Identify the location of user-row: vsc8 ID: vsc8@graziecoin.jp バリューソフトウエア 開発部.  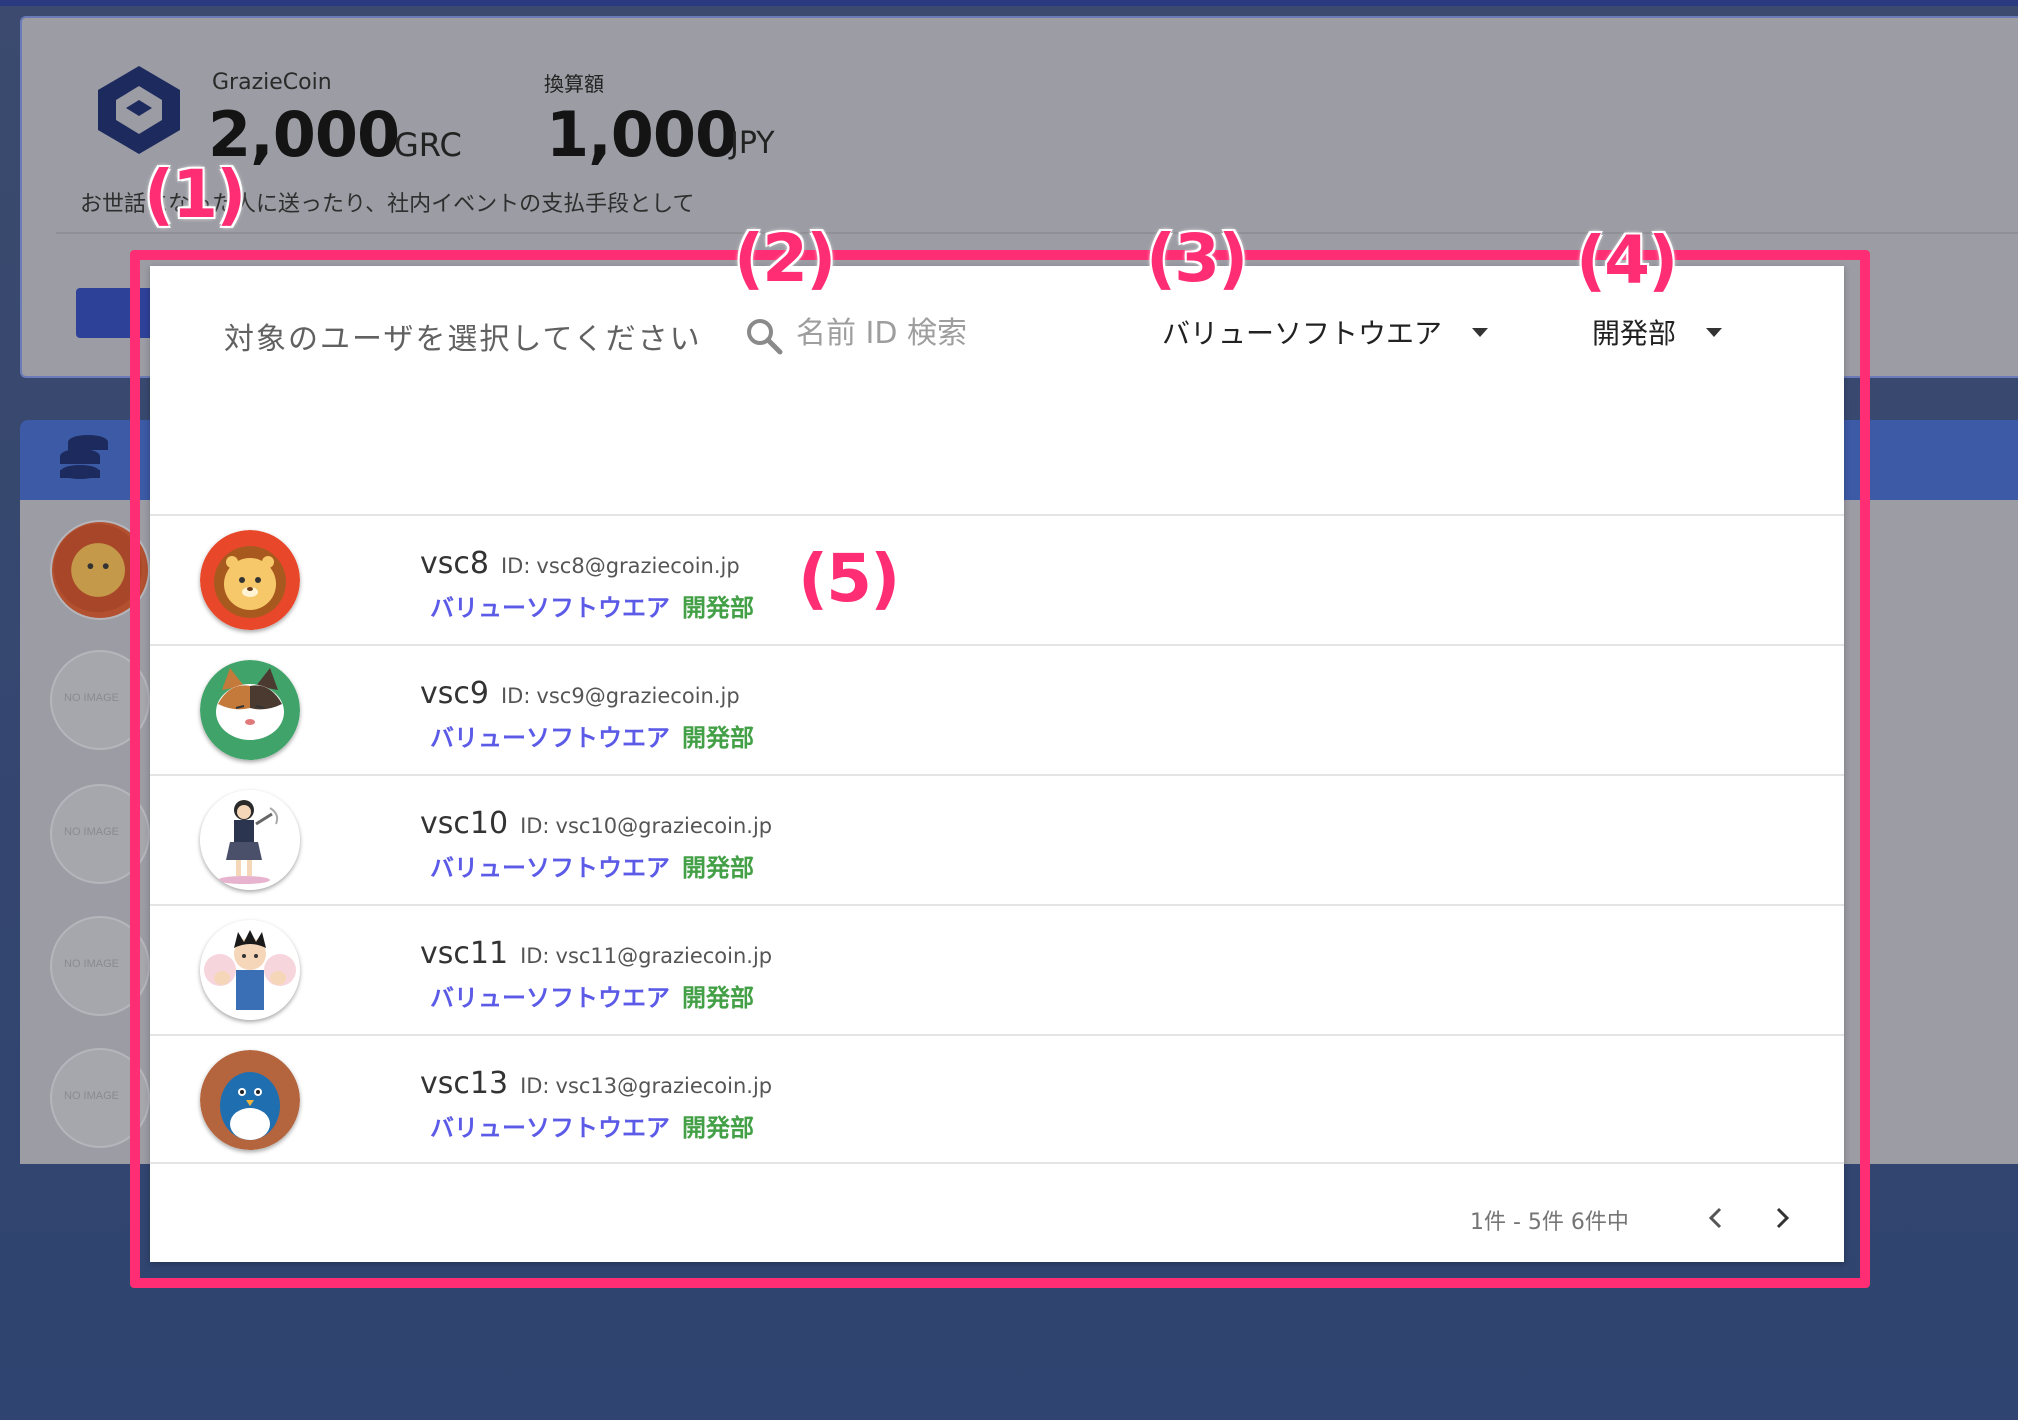
(997, 579).